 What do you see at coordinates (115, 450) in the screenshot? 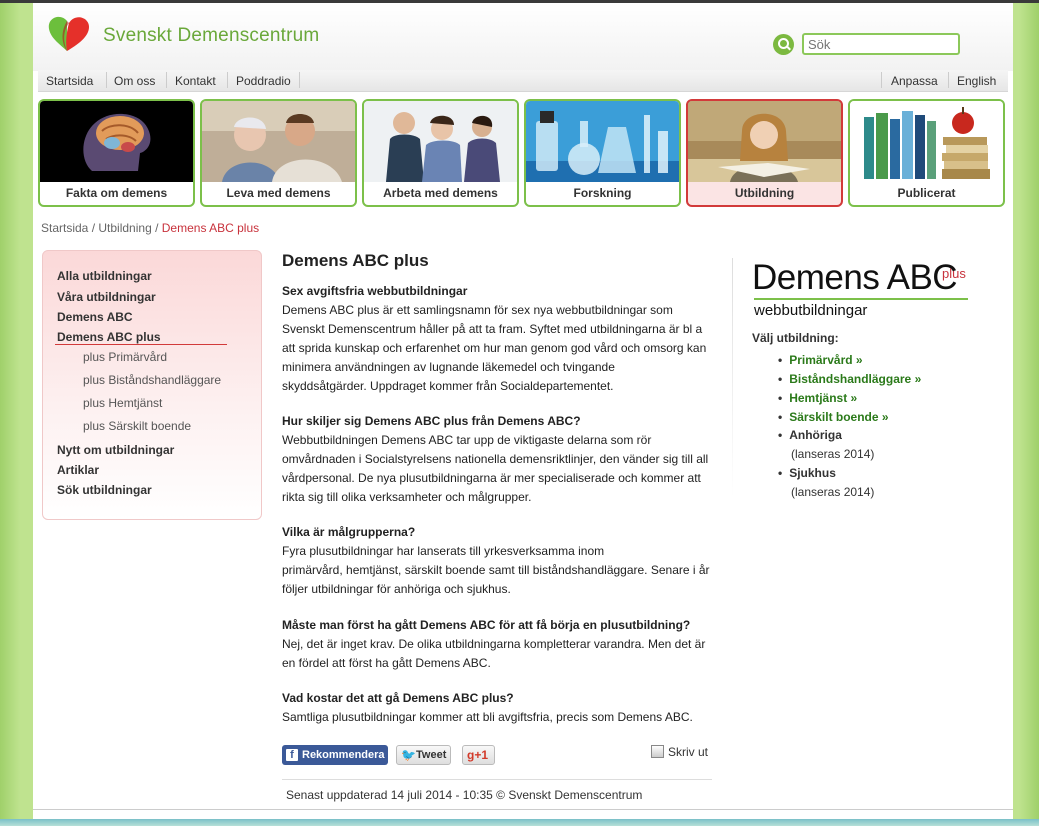
I see `leftmenu-nytt-om-utbildningar: Nytt om utbildningar` at bounding box center [115, 450].